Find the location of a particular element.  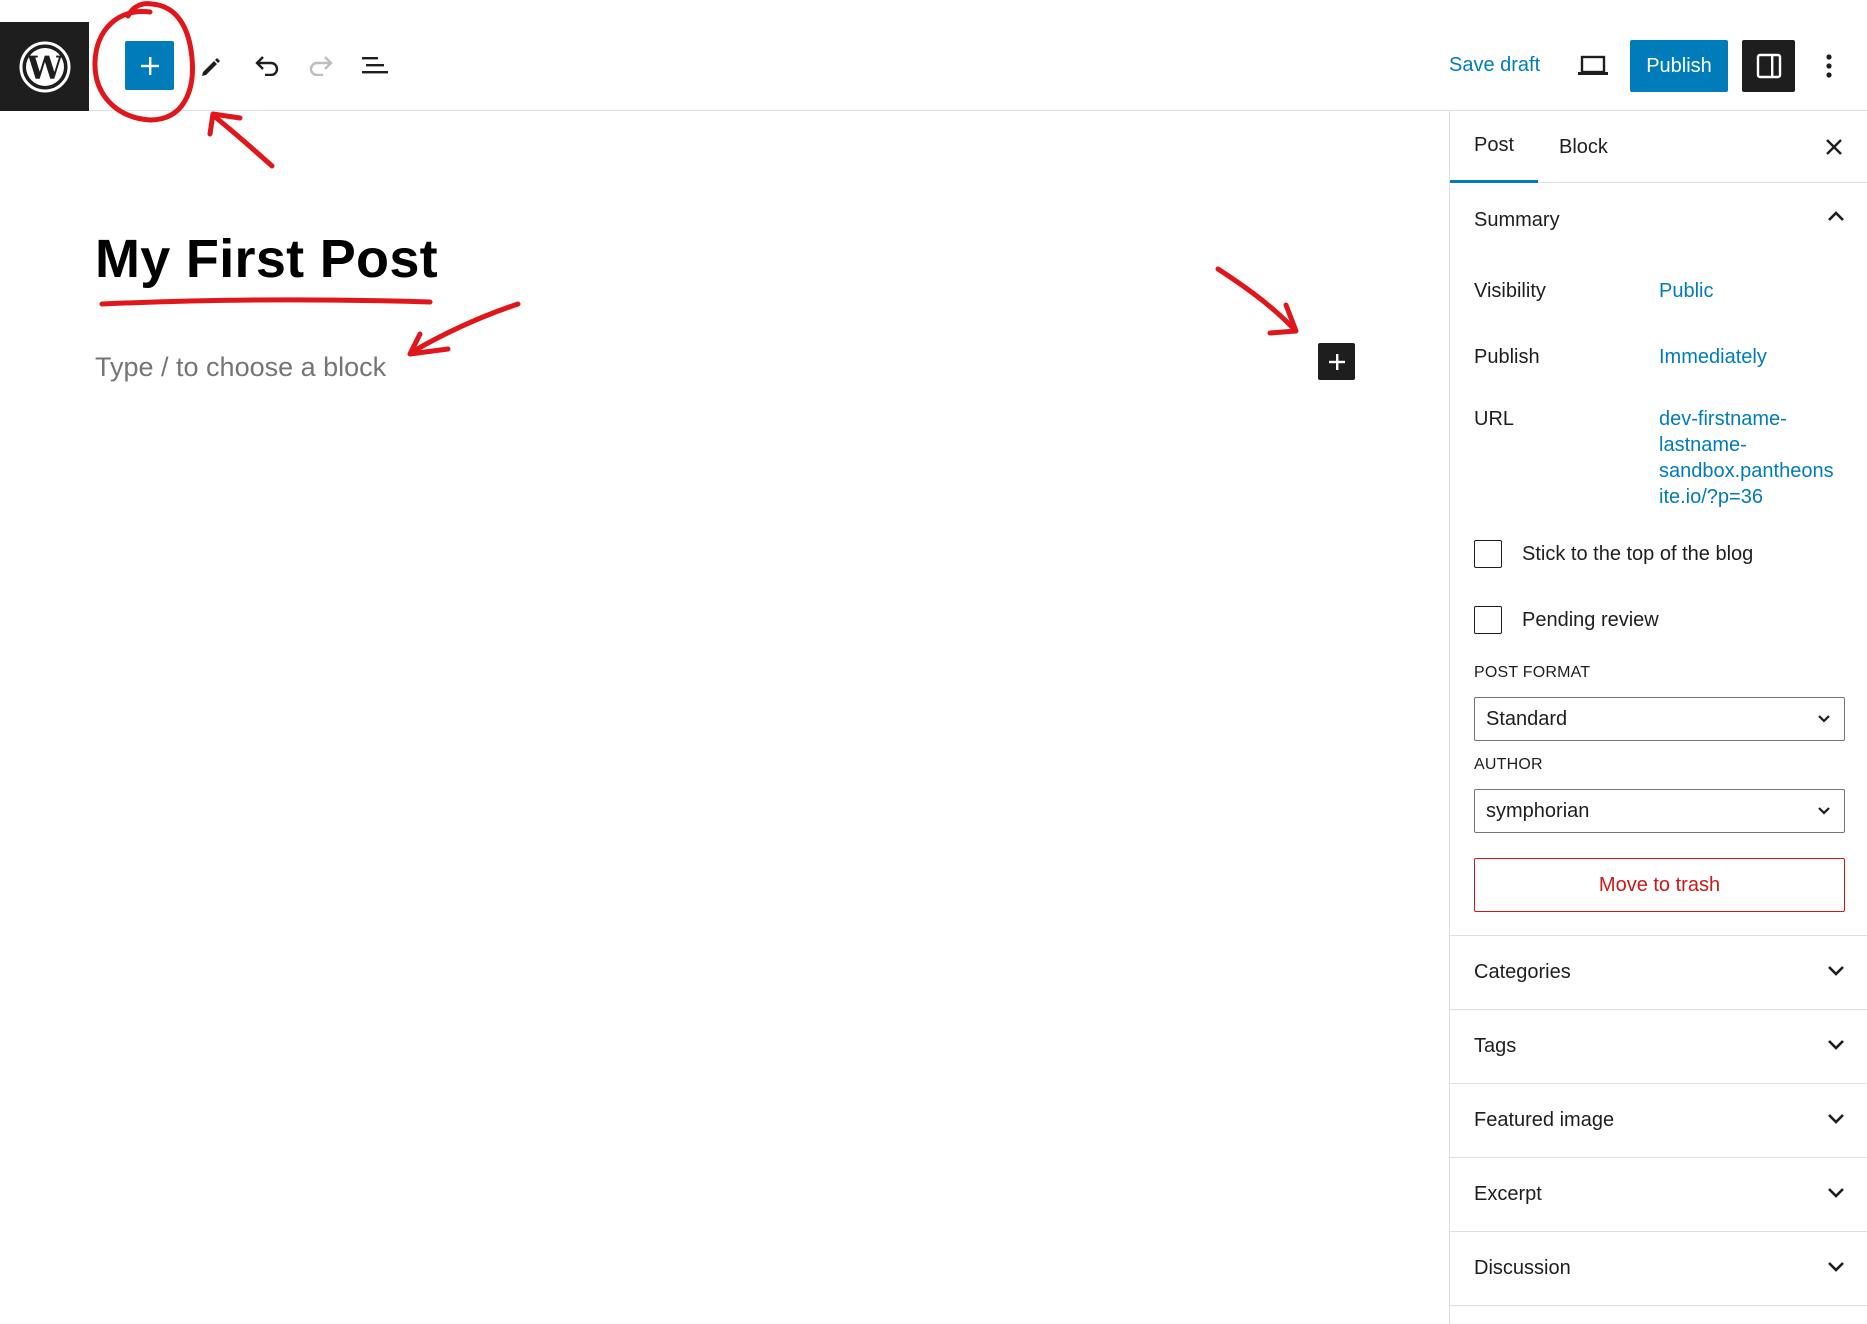

tools-button is located at coordinates (210, 65).